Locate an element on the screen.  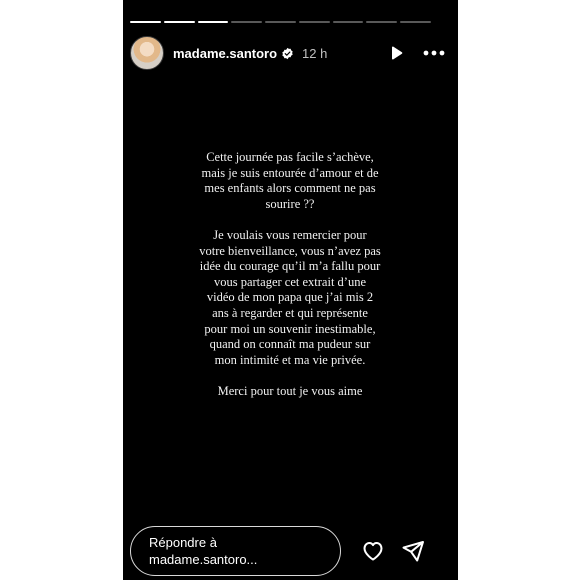
play-icon is located at coordinates (397, 53).